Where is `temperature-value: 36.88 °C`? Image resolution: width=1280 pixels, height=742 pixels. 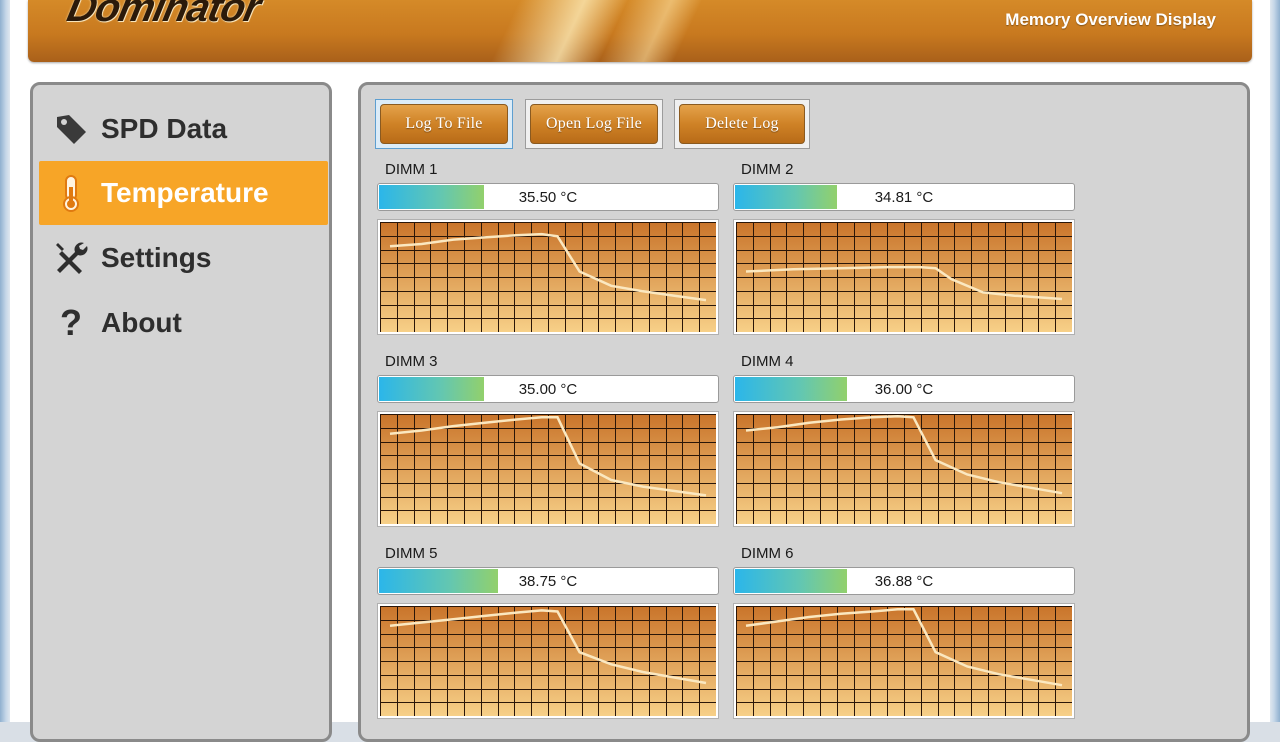 temperature-value: 36.88 °C is located at coordinates (904, 581).